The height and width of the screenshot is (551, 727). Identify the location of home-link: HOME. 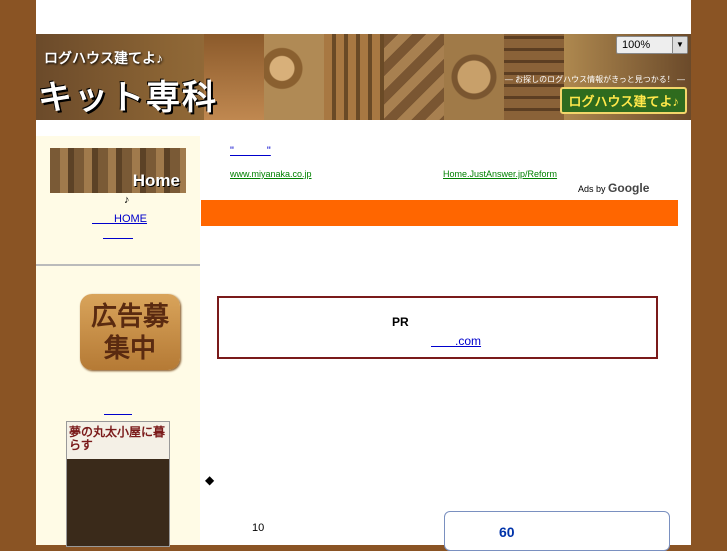
(119, 218).